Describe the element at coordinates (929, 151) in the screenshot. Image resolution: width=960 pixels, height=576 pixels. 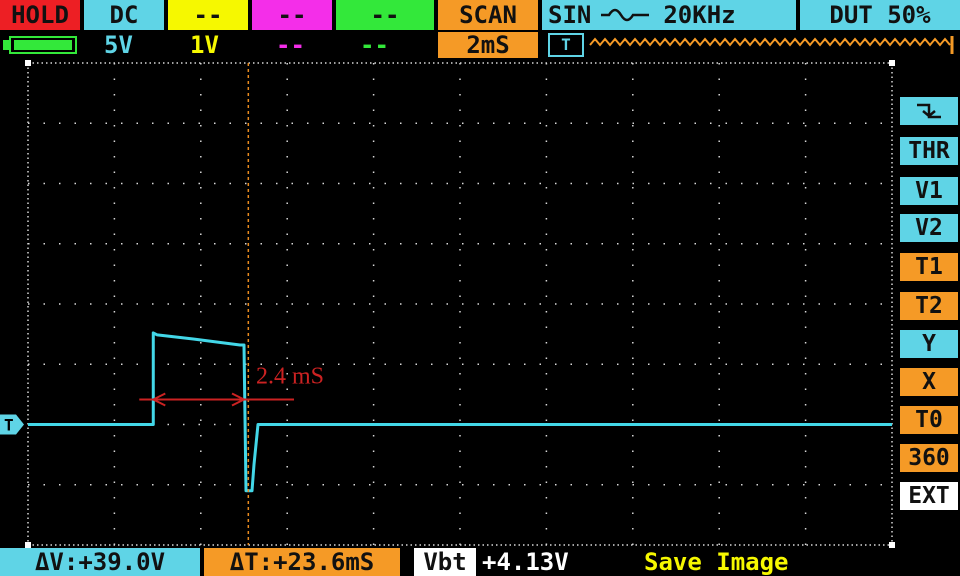
I see `menu-thr: THR` at that location.